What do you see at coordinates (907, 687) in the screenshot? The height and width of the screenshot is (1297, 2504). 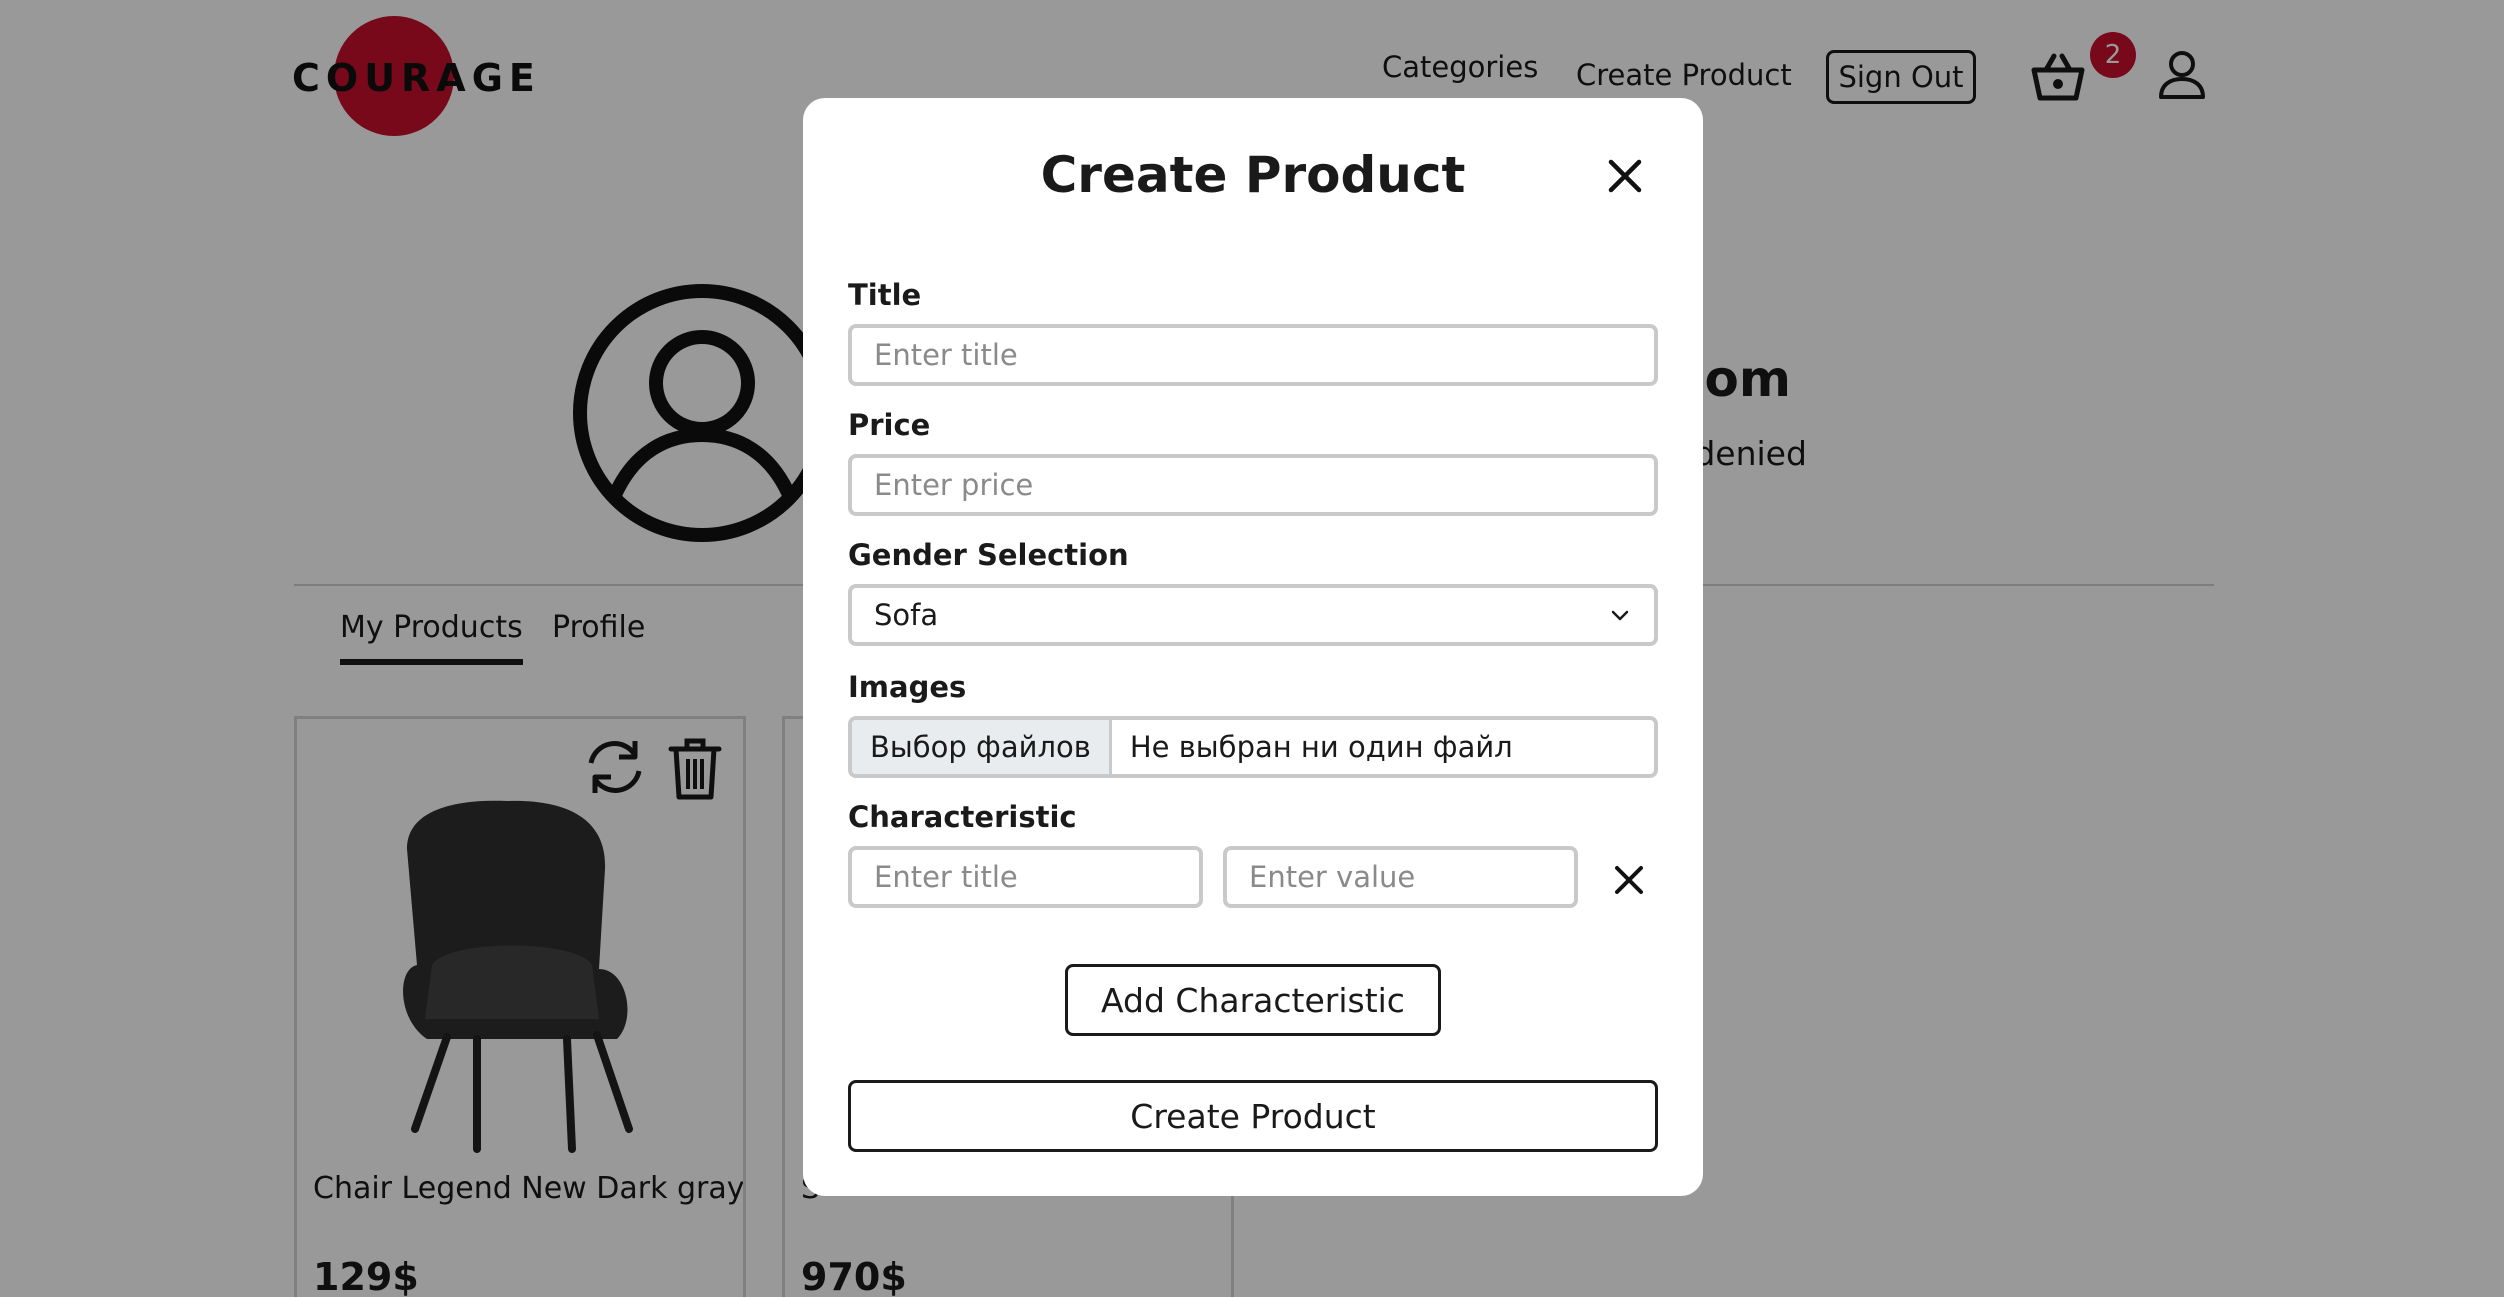 I see `images-label: Images` at bounding box center [907, 687].